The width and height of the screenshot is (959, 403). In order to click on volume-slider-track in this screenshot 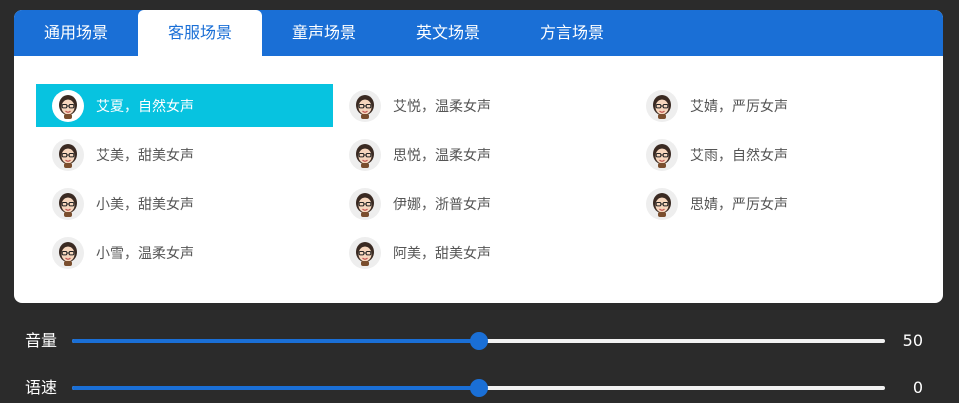, I will do `click(478, 341)`.